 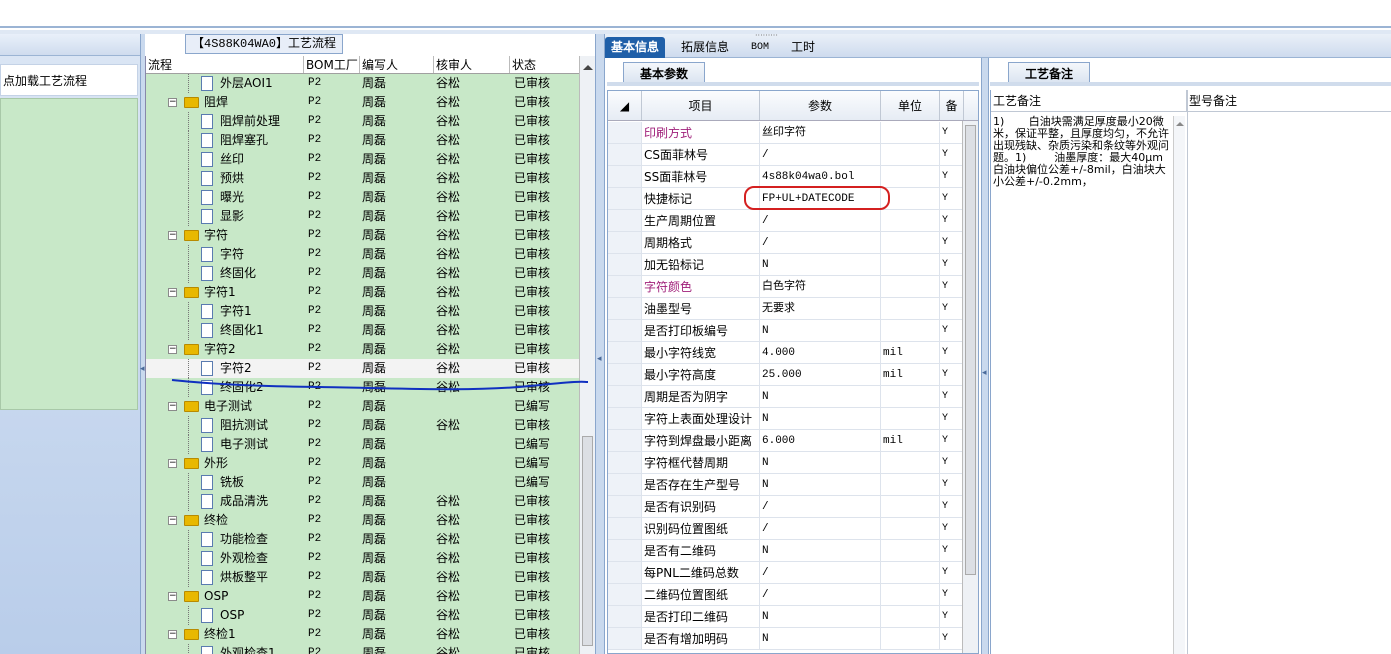 What do you see at coordinates (363, 596) in the screenshot?
I see `tree-row: − OSP P2 周磊 谷松 已审核` at bounding box center [363, 596].